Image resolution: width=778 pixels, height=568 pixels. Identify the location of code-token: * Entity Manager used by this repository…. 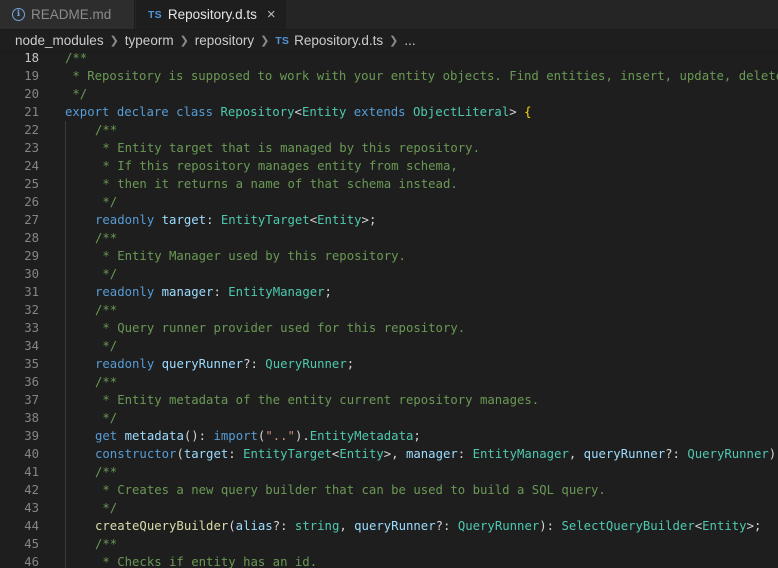
(250, 256).